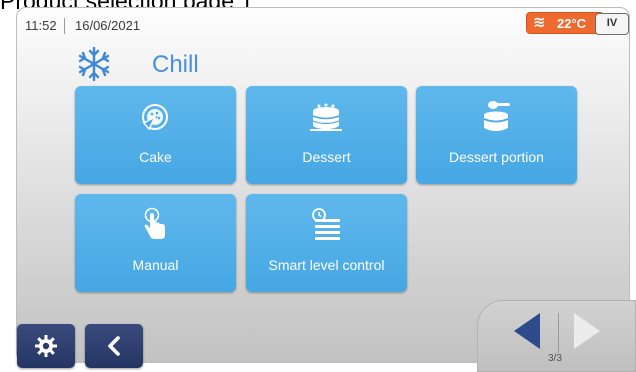 The height and width of the screenshot is (372, 636). What do you see at coordinates (326, 117) in the screenshot?
I see `layer-cake-icon` at bounding box center [326, 117].